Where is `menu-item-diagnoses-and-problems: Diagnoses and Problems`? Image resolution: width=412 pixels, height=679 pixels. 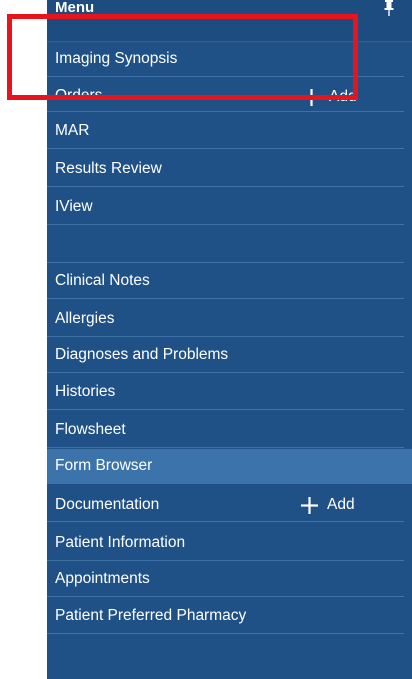 menu-item-diagnoses-and-problems: Diagnoses and Problems is located at coordinates (225, 355).